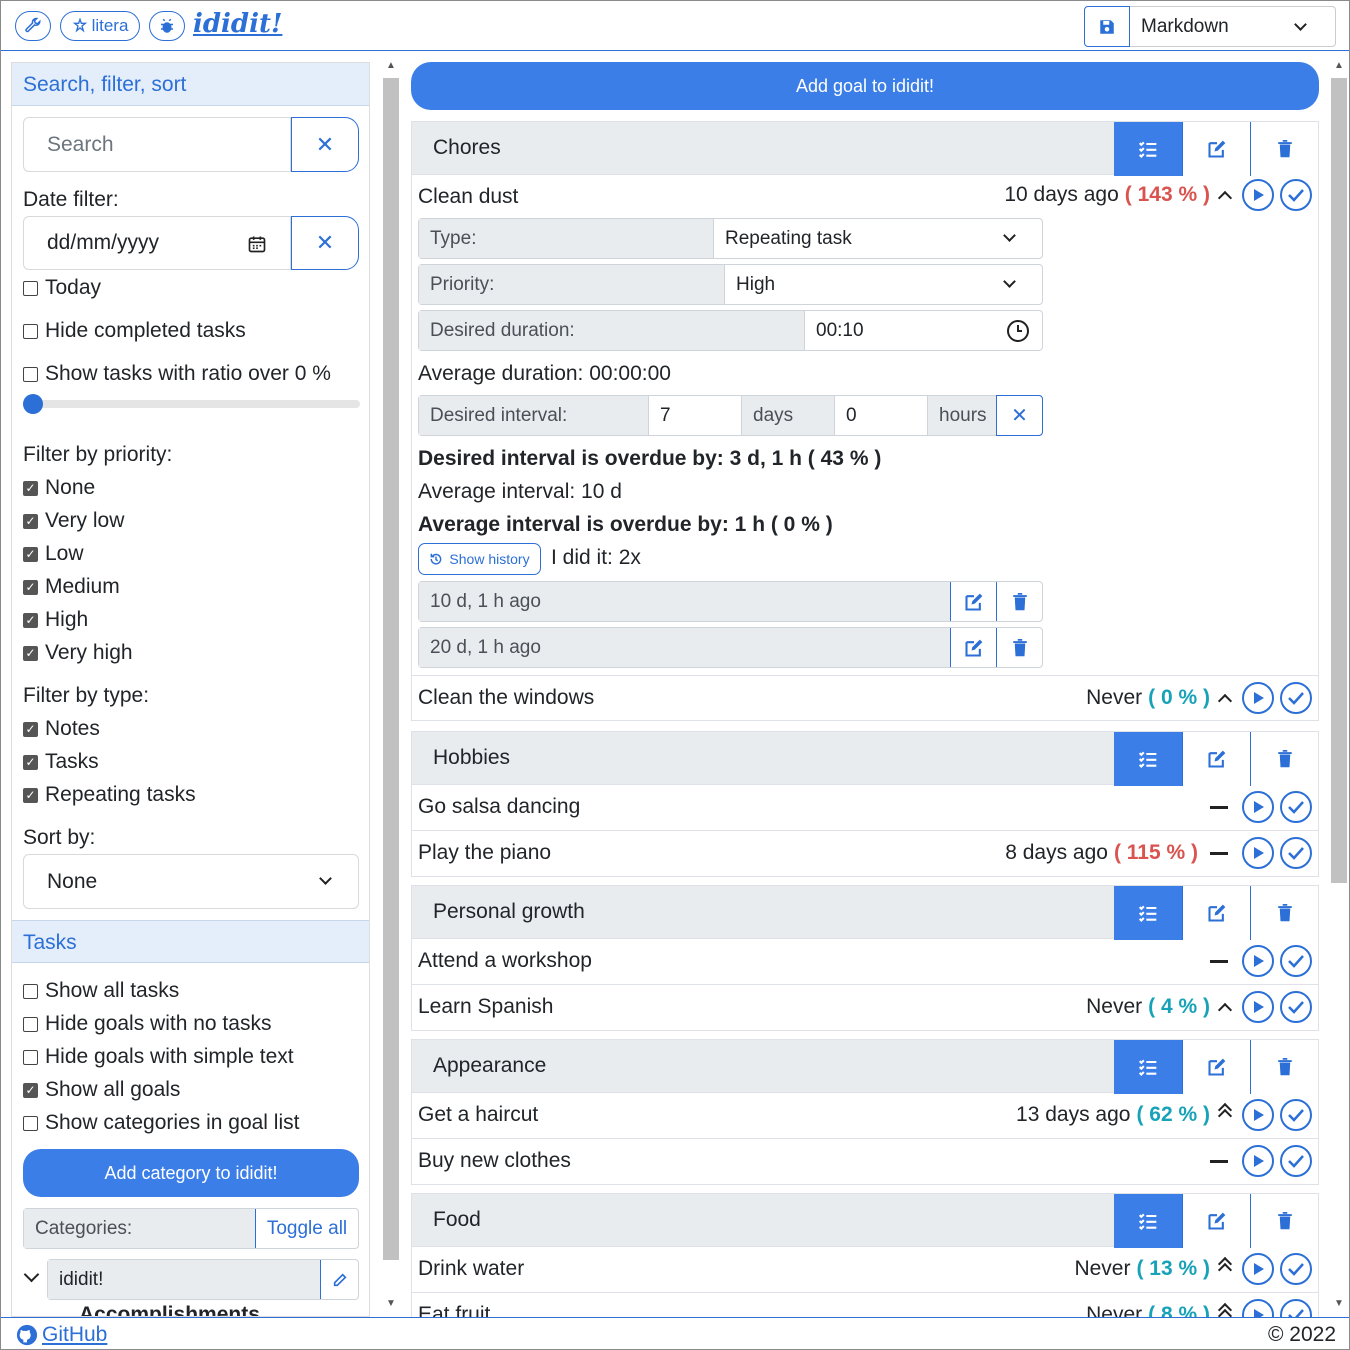 The height and width of the screenshot is (1350, 1350). Describe the element at coordinates (730, 238) in the screenshot. I see `type-select: Type: Repeating task` at that location.